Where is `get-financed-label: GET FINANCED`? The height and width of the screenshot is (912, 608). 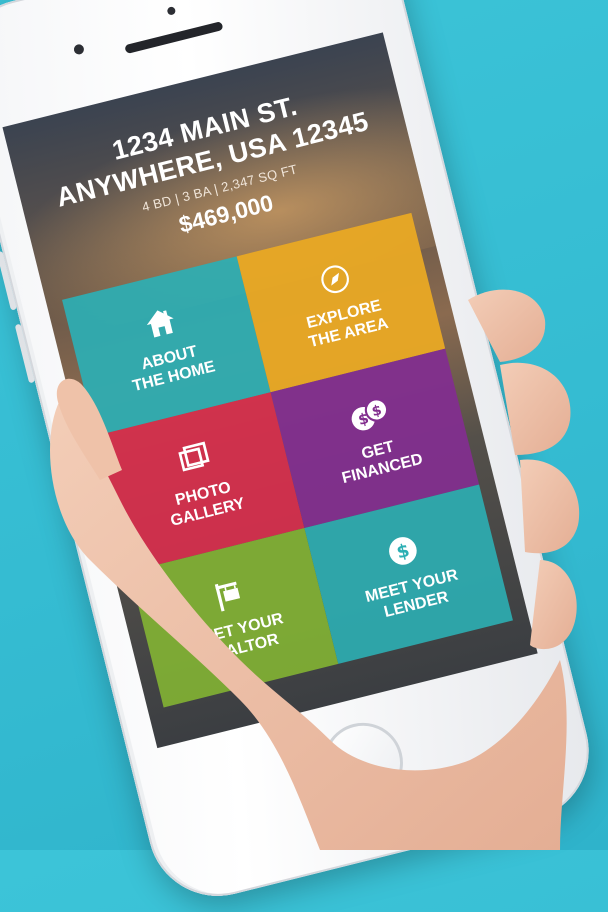
get-financed-label: GET FINANCED is located at coordinates (382, 463).